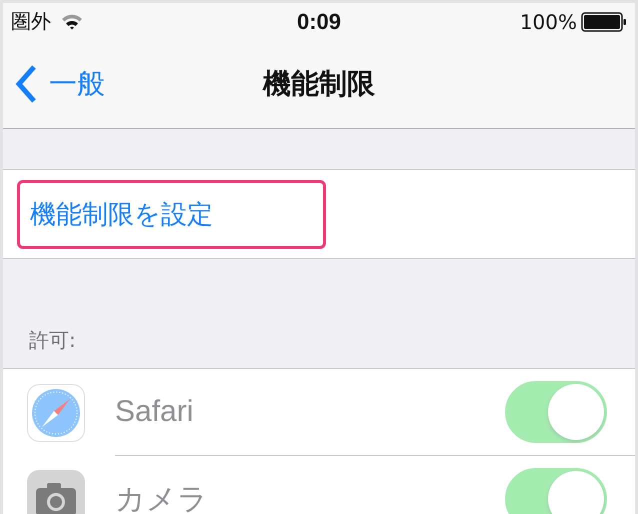 The image size is (638, 514). What do you see at coordinates (319, 21) in the screenshot?
I see `clock-text: 0:09` at bounding box center [319, 21].